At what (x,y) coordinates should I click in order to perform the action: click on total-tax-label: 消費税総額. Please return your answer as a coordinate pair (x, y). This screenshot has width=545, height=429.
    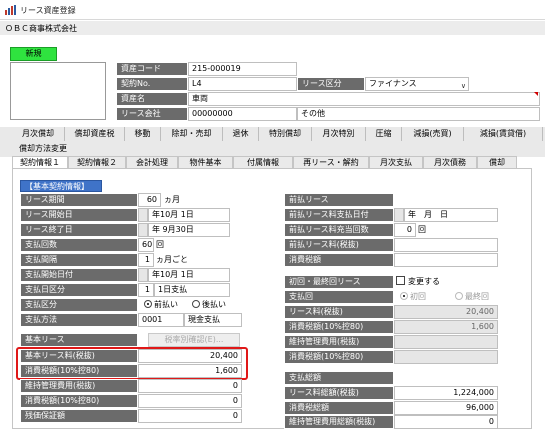
    Looking at the image, I should click on (339, 408).